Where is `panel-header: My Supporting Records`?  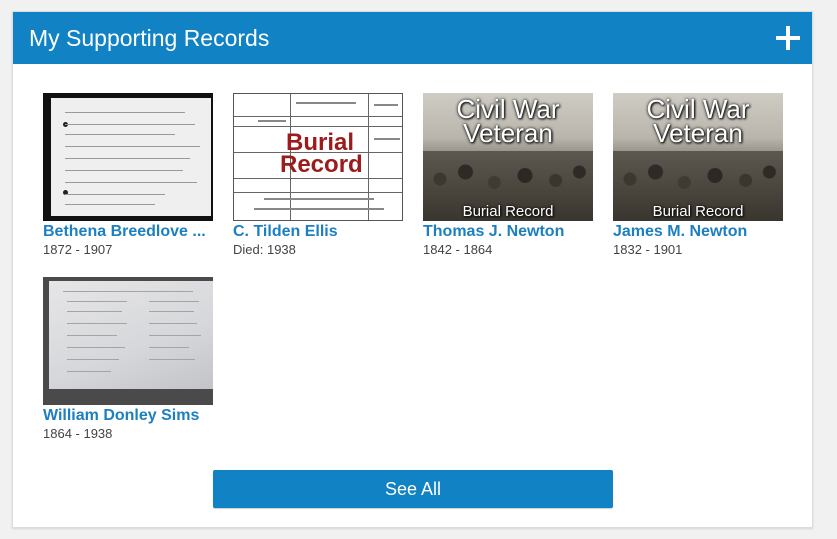
panel-header: My Supporting Records is located at coordinates (412, 38).